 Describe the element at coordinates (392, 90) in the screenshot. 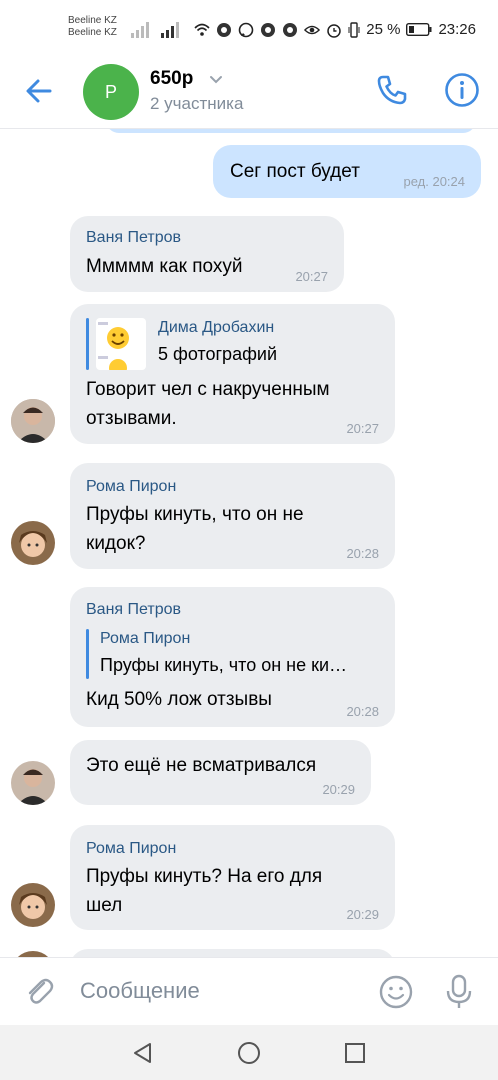

I see `phone-icon` at that location.